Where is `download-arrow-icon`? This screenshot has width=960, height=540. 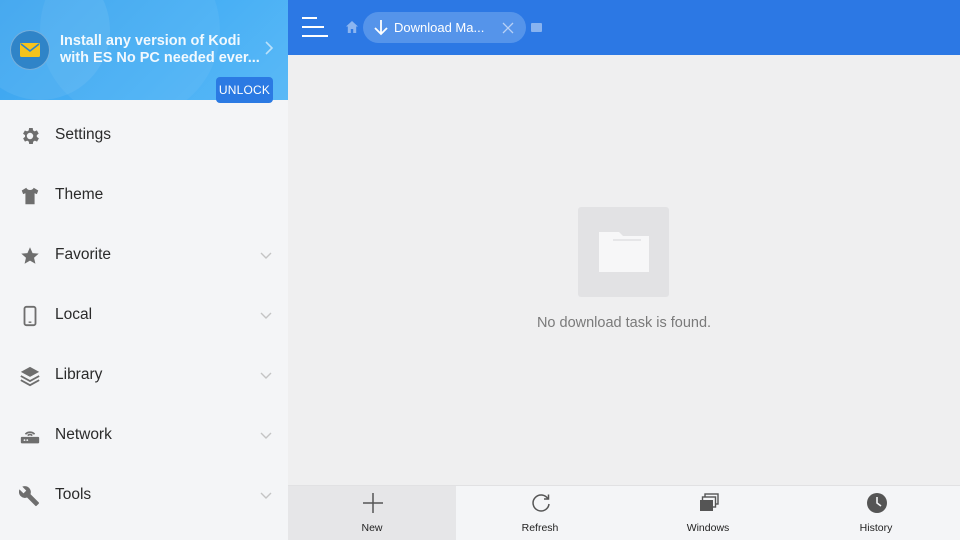
download-arrow-icon is located at coordinates (381, 28).